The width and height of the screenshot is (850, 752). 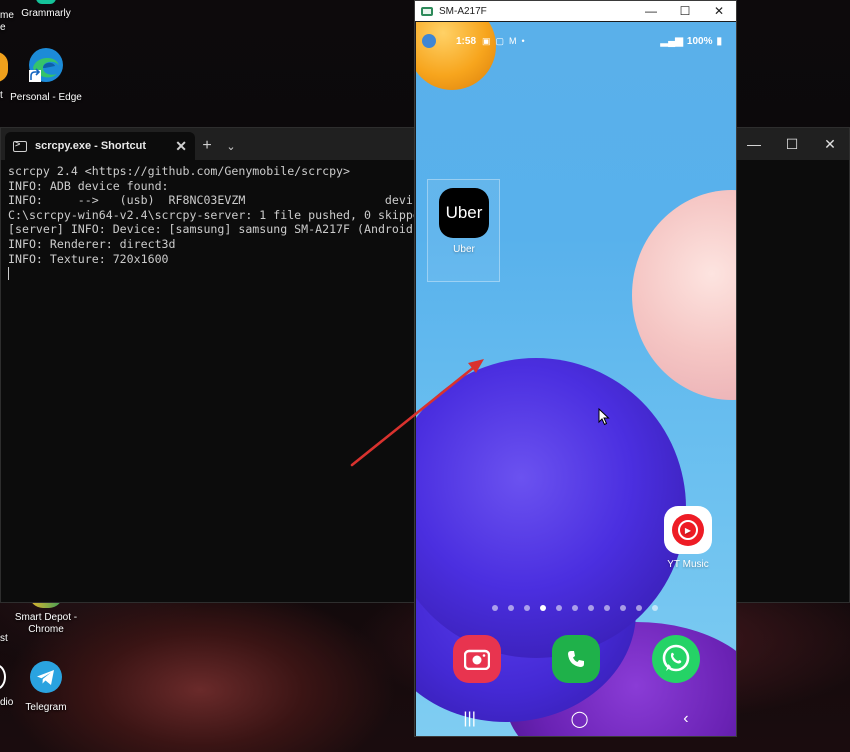 What do you see at coordinates (469, 719) in the screenshot?
I see `recents-button: |||` at bounding box center [469, 719].